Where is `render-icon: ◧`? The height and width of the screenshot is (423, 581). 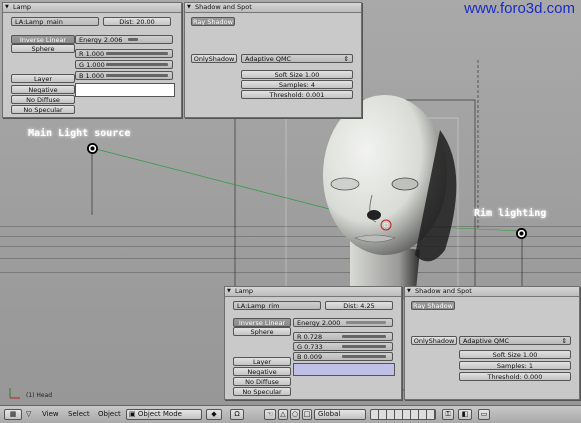 render-icon: ◧ is located at coordinates (465, 414).